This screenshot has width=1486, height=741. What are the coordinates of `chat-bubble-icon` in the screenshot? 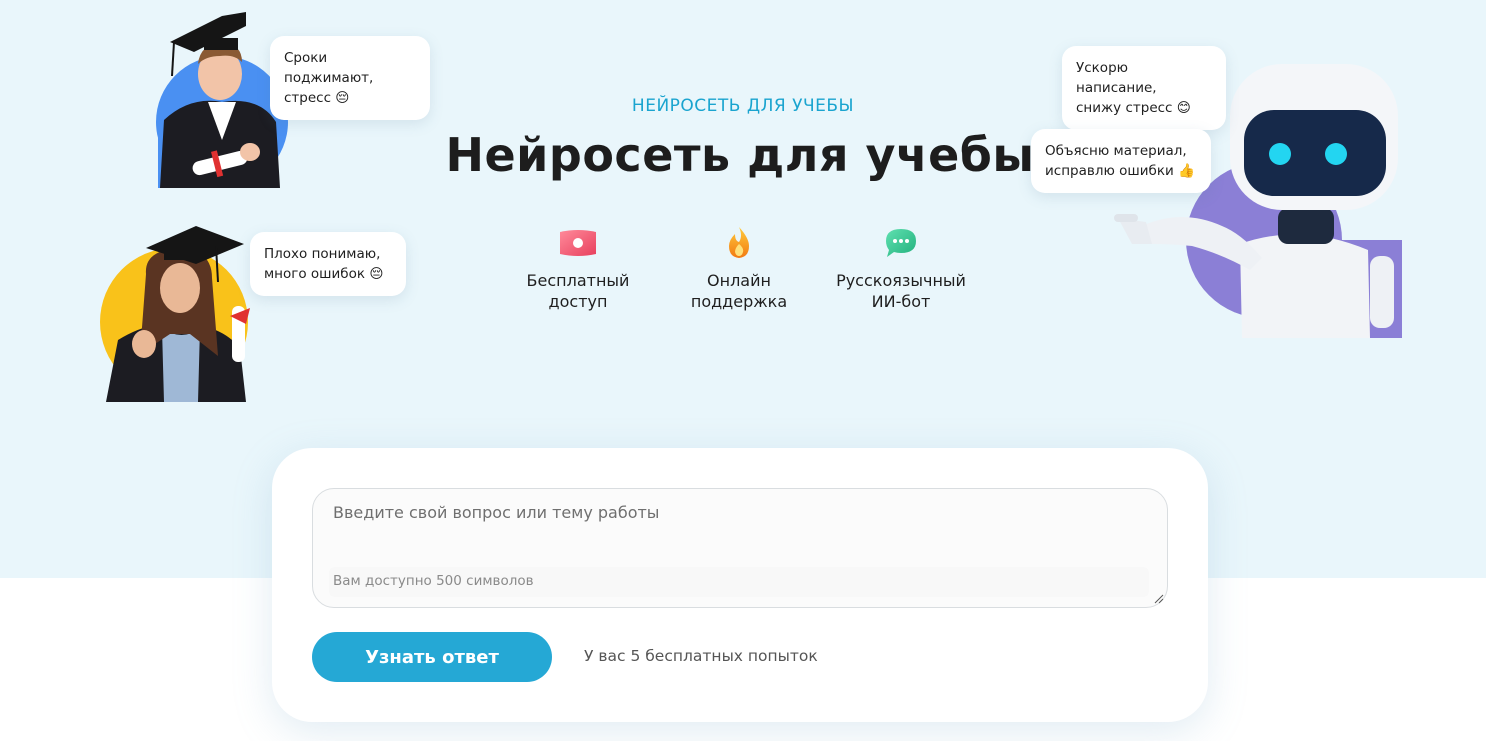 It's located at (901, 243).